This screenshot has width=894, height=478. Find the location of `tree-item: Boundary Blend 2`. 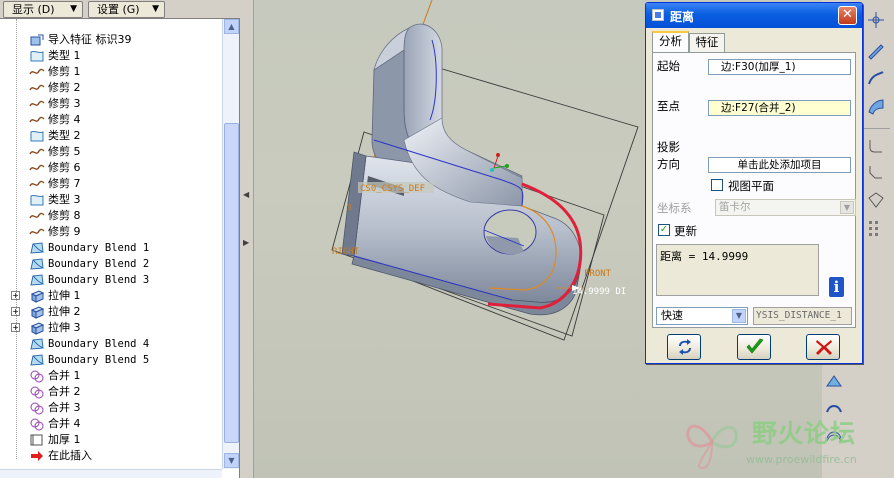

tree-item: Boundary Blend 2 is located at coordinates (111, 264).